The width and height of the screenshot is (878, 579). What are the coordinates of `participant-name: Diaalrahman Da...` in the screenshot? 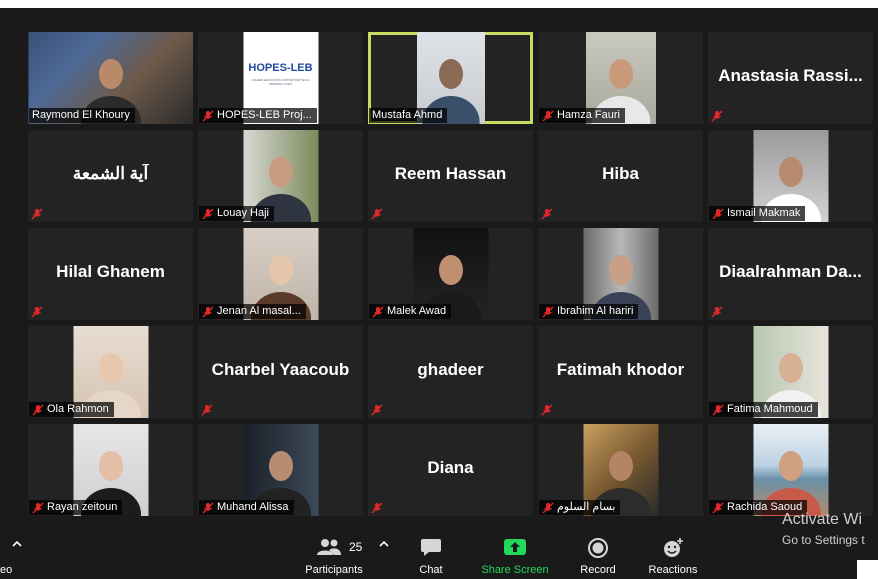 It's located at (790, 271).